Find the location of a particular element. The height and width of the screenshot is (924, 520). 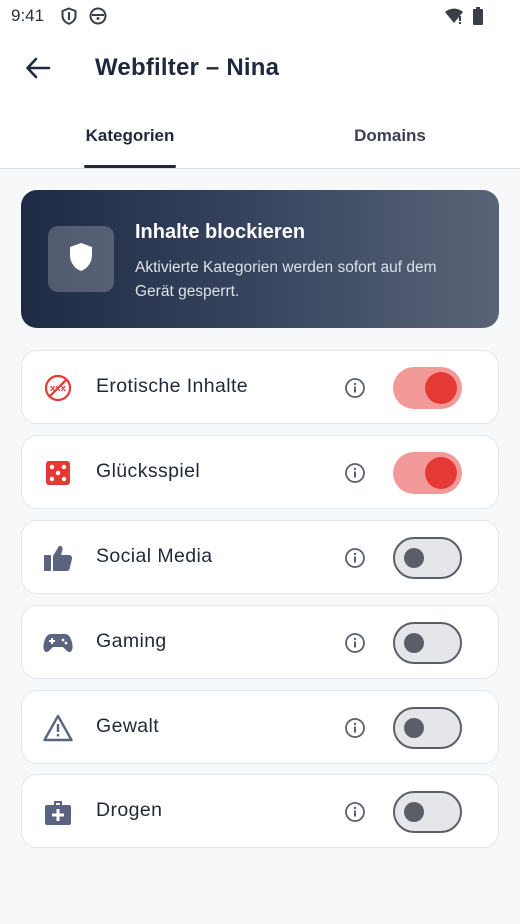

toggle-drugs is located at coordinates (427, 812).